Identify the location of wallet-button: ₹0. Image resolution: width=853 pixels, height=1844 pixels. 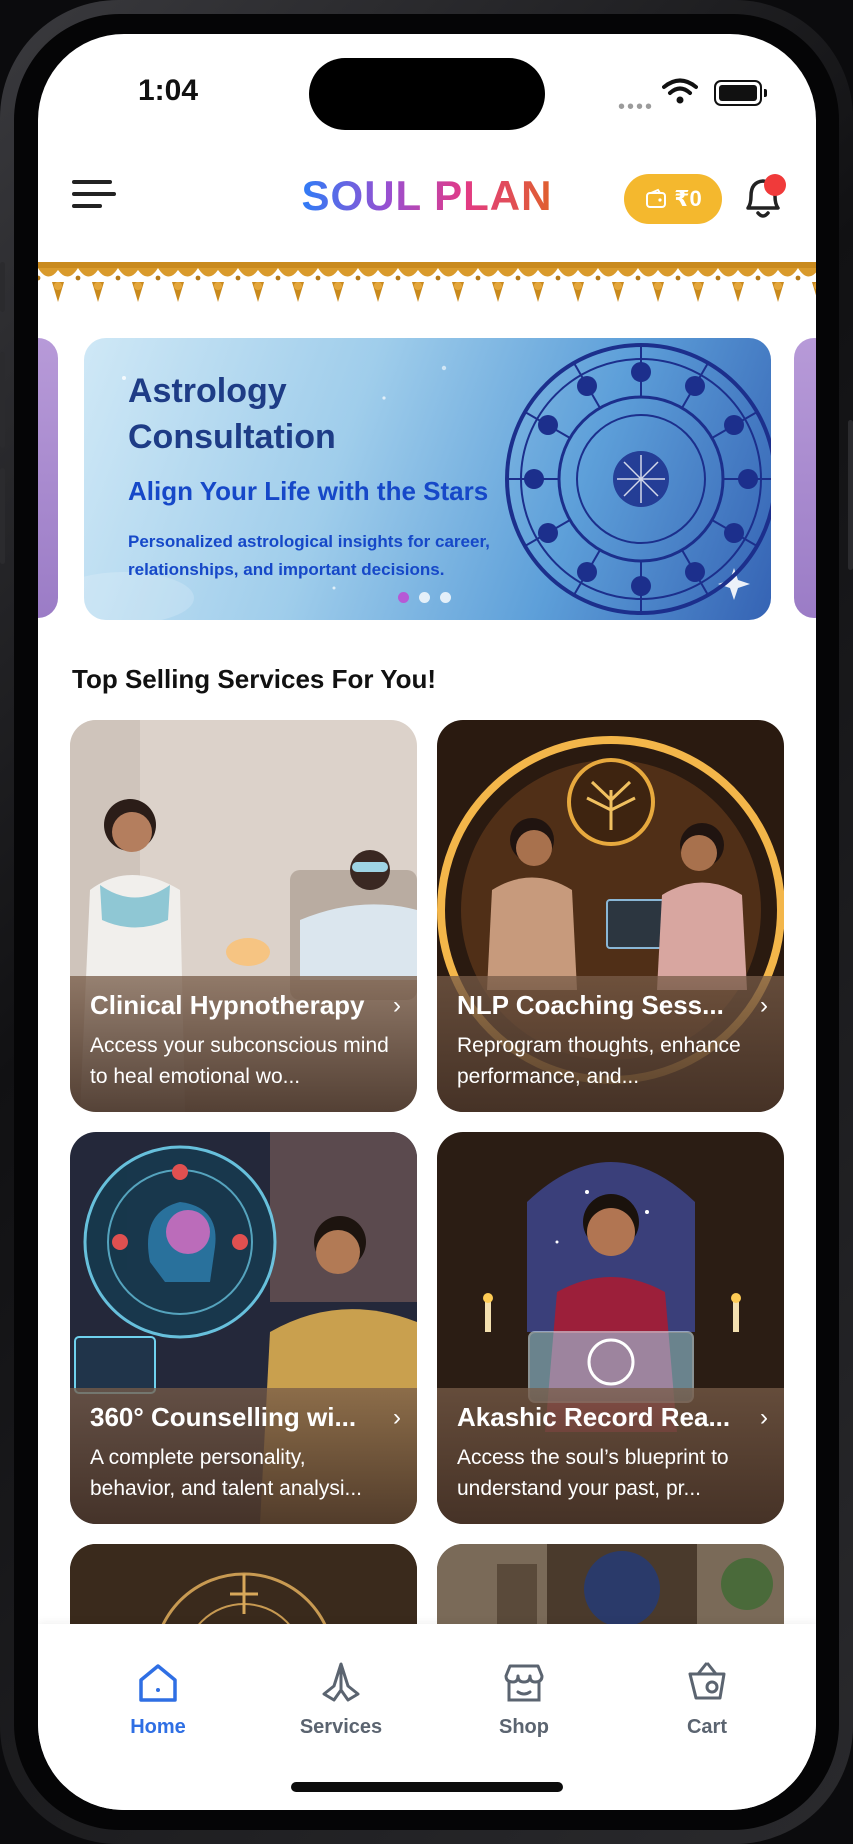
(673, 199).